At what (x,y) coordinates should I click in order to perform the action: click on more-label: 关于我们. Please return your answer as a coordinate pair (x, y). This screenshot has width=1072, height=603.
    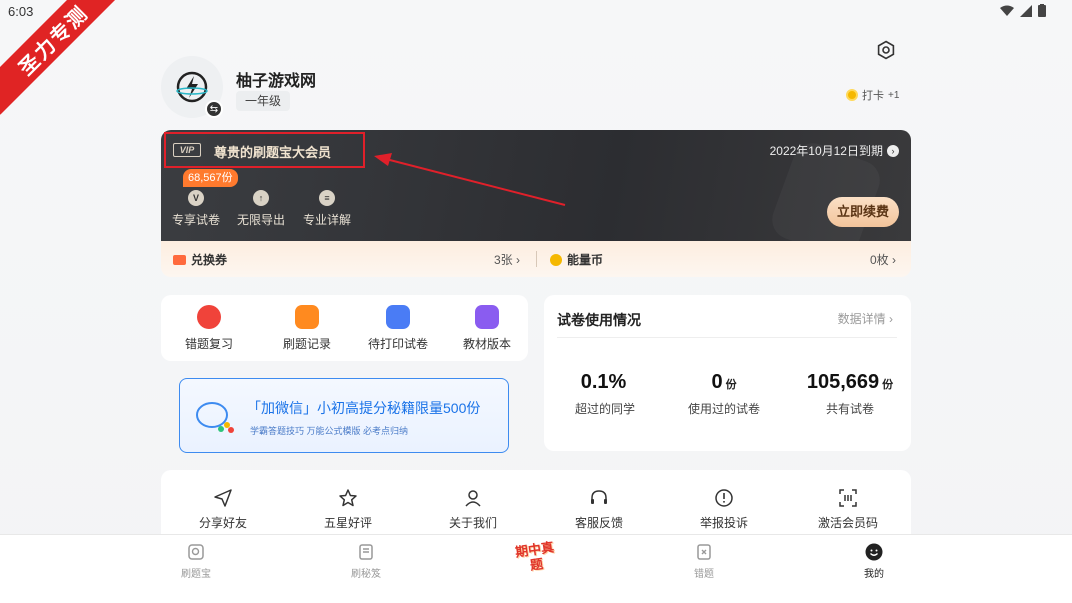
    Looking at the image, I should click on (472, 523).